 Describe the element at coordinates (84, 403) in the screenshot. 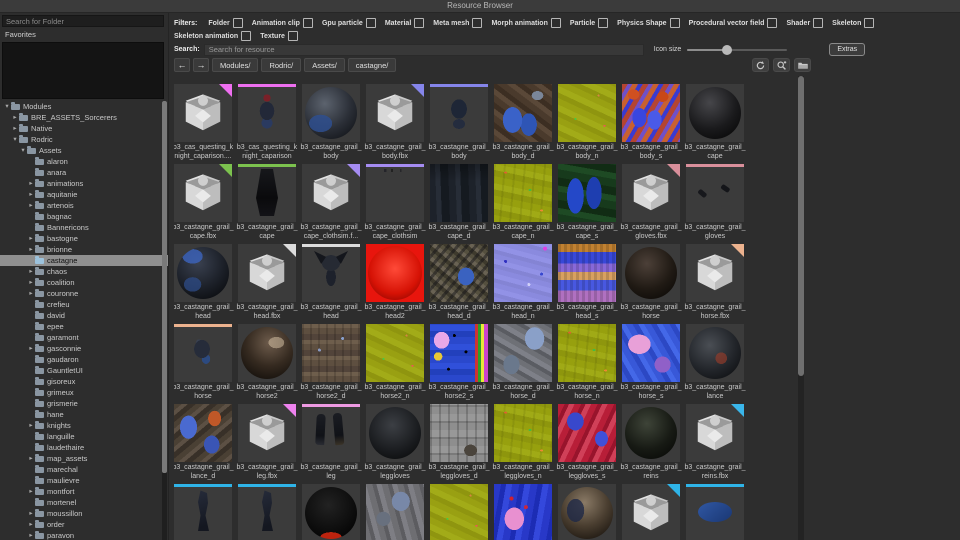

I see `tree-item-grismerie: grismerie` at that location.